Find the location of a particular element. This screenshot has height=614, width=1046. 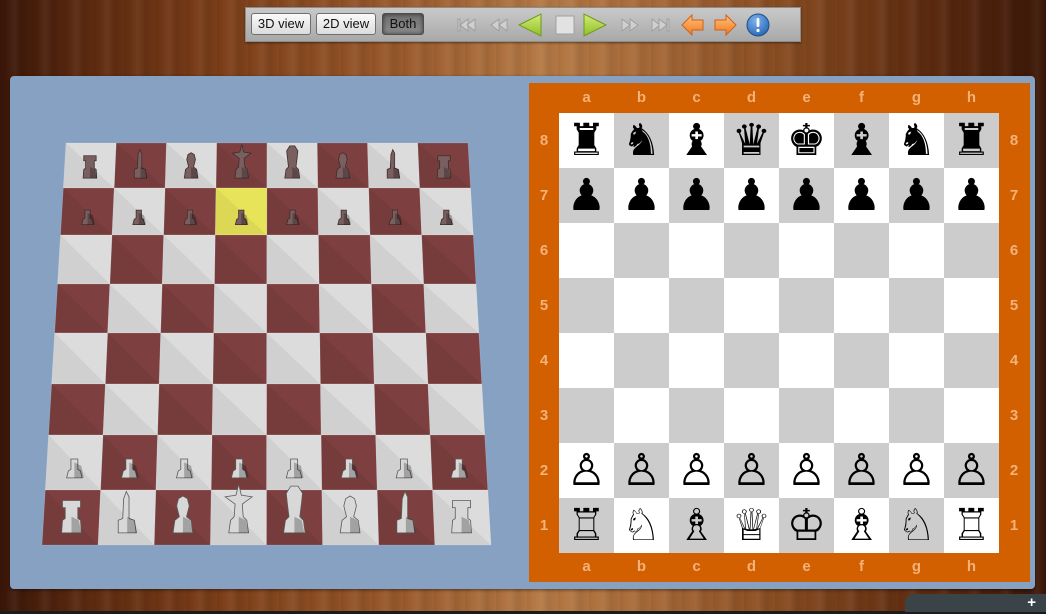

square-c6 is located at coordinates (696, 250).